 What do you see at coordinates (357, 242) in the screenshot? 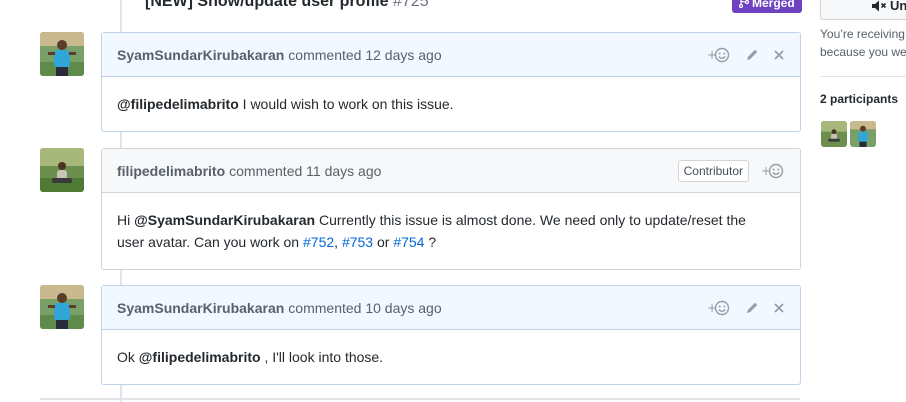
I see `issue-link-753: #753` at bounding box center [357, 242].